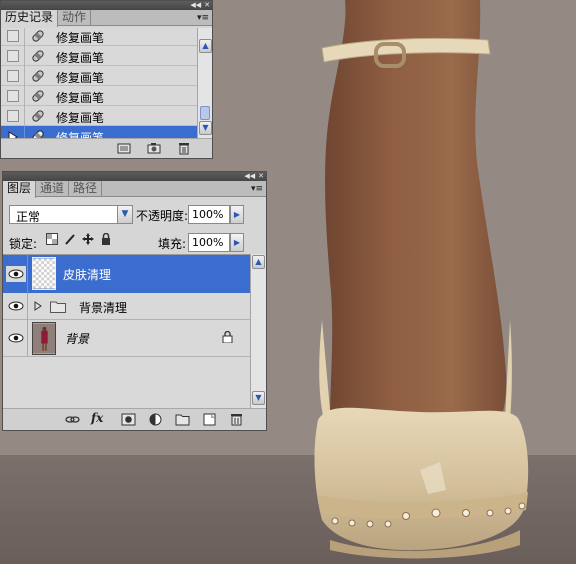 This screenshot has width=576, height=564. I want to click on fx-icon: fx, so click(98, 418).